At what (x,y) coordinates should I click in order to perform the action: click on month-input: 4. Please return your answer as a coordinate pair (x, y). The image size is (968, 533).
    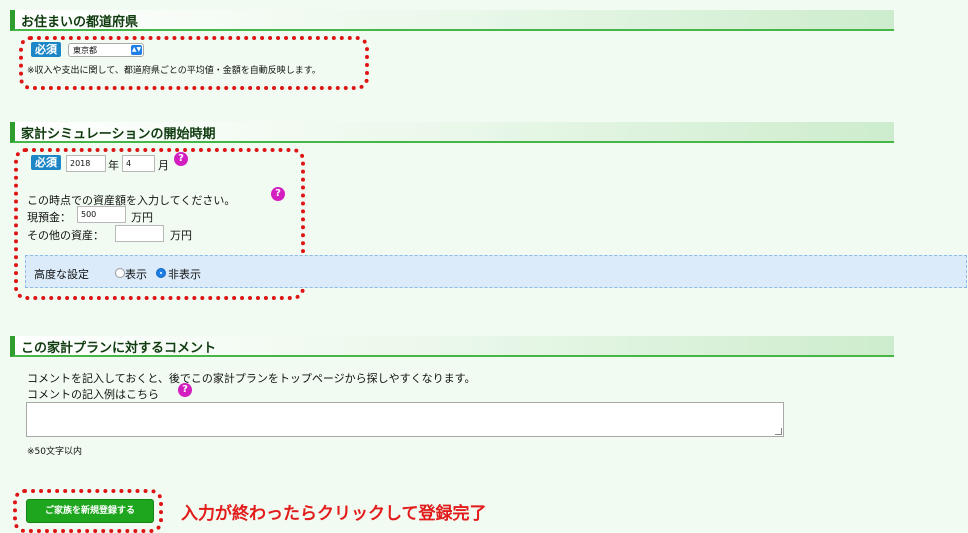
    Looking at the image, I should click on (138, 163).